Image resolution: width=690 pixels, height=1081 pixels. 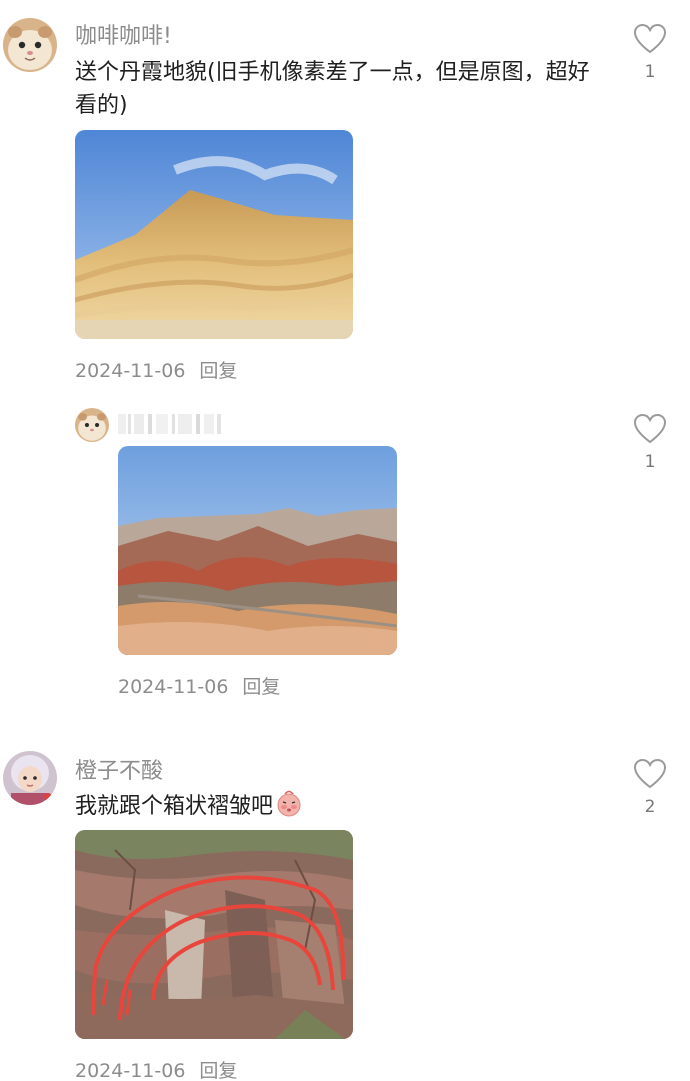 I want to click on blushing-face-emoji-icon, so click(x=289, y=803).